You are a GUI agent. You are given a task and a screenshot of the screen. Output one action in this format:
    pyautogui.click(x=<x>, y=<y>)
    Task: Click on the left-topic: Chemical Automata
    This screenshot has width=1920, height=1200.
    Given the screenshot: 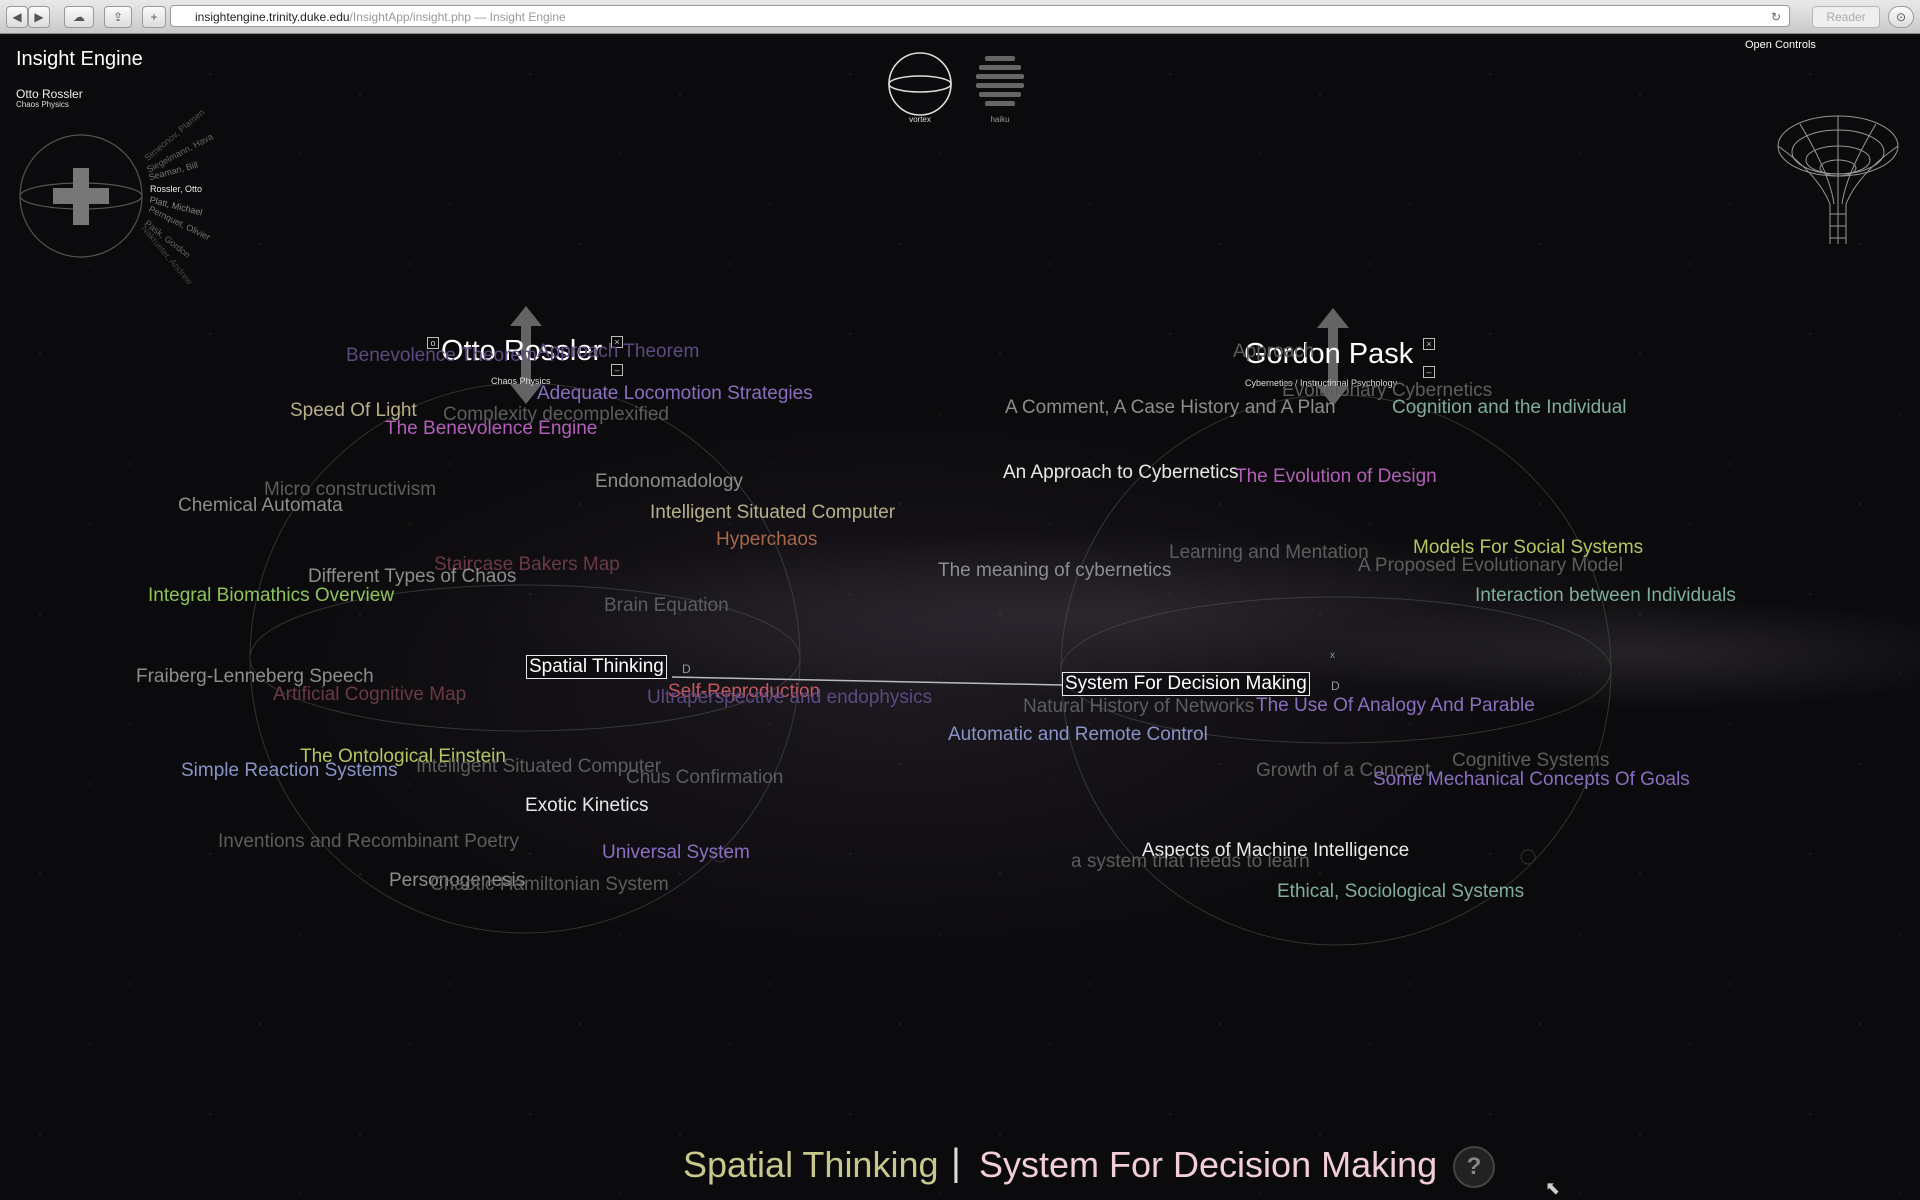 What is the action you would take?
    pyautogui.click(x=260, y=506)
    